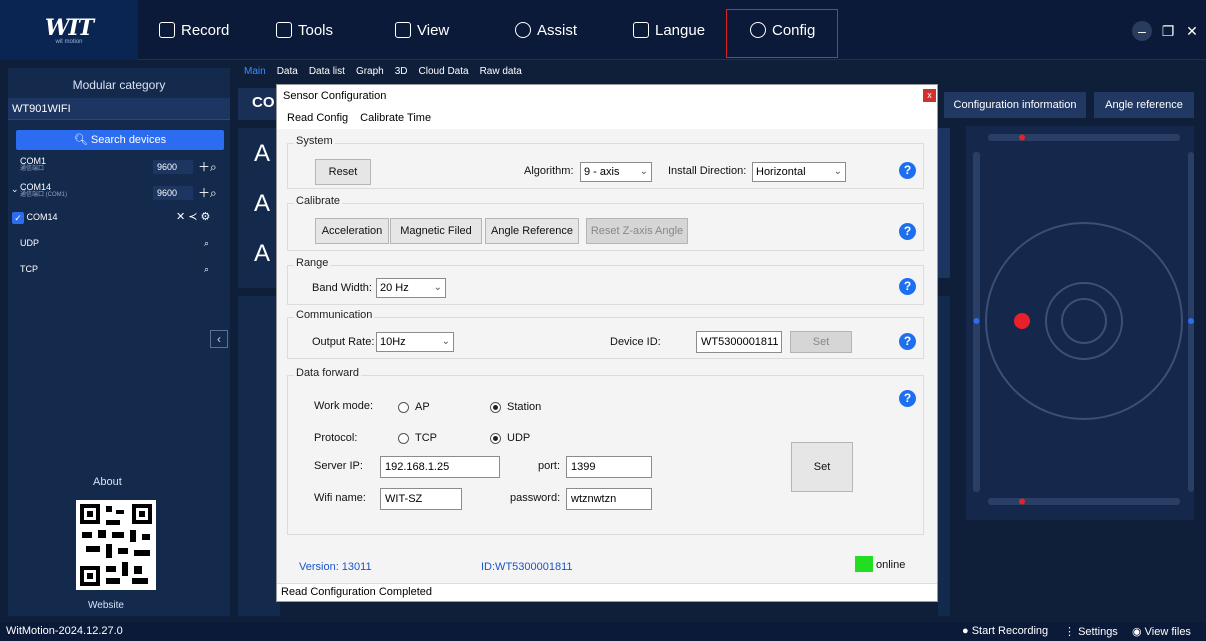 Image resolution: width=1206 pixels, height=641 pixels. I want to click on angle-reference-calibrate-button: Angle Reference, so click(532, 231).